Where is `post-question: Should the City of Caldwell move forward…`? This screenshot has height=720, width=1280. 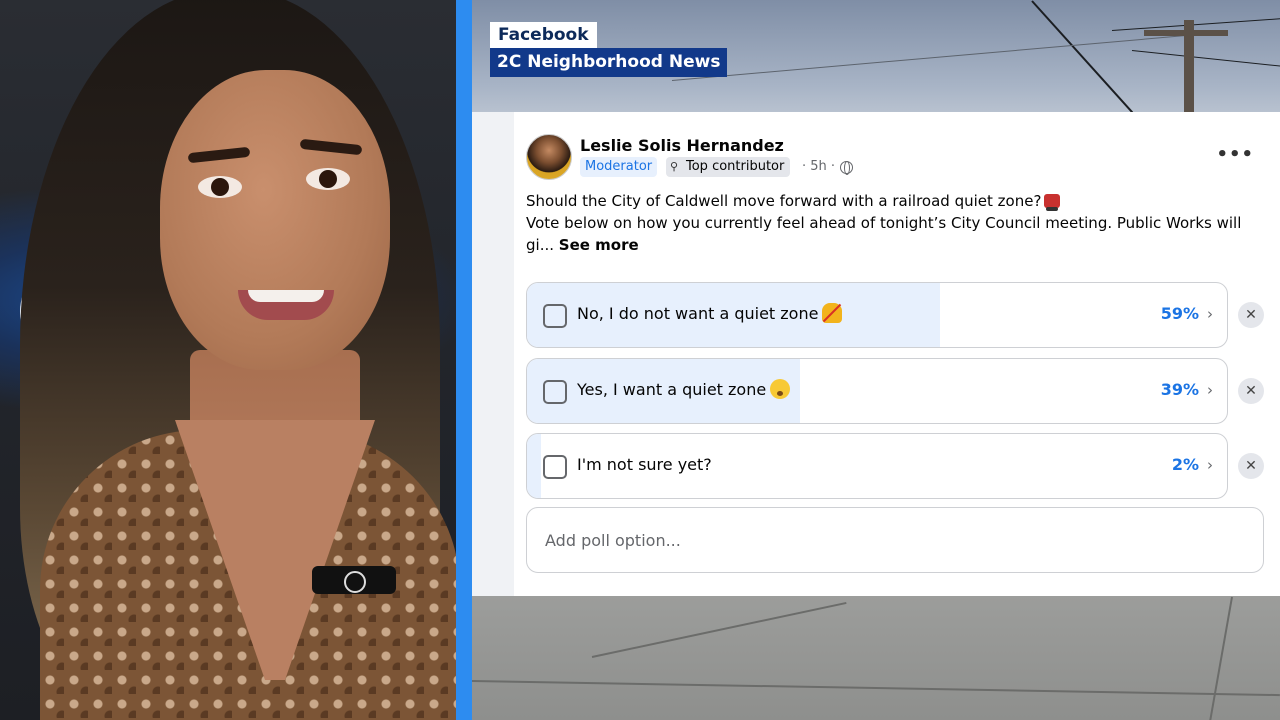
post-question: Should the City of Caldwell move forward… is located at coordinates (784, 201).